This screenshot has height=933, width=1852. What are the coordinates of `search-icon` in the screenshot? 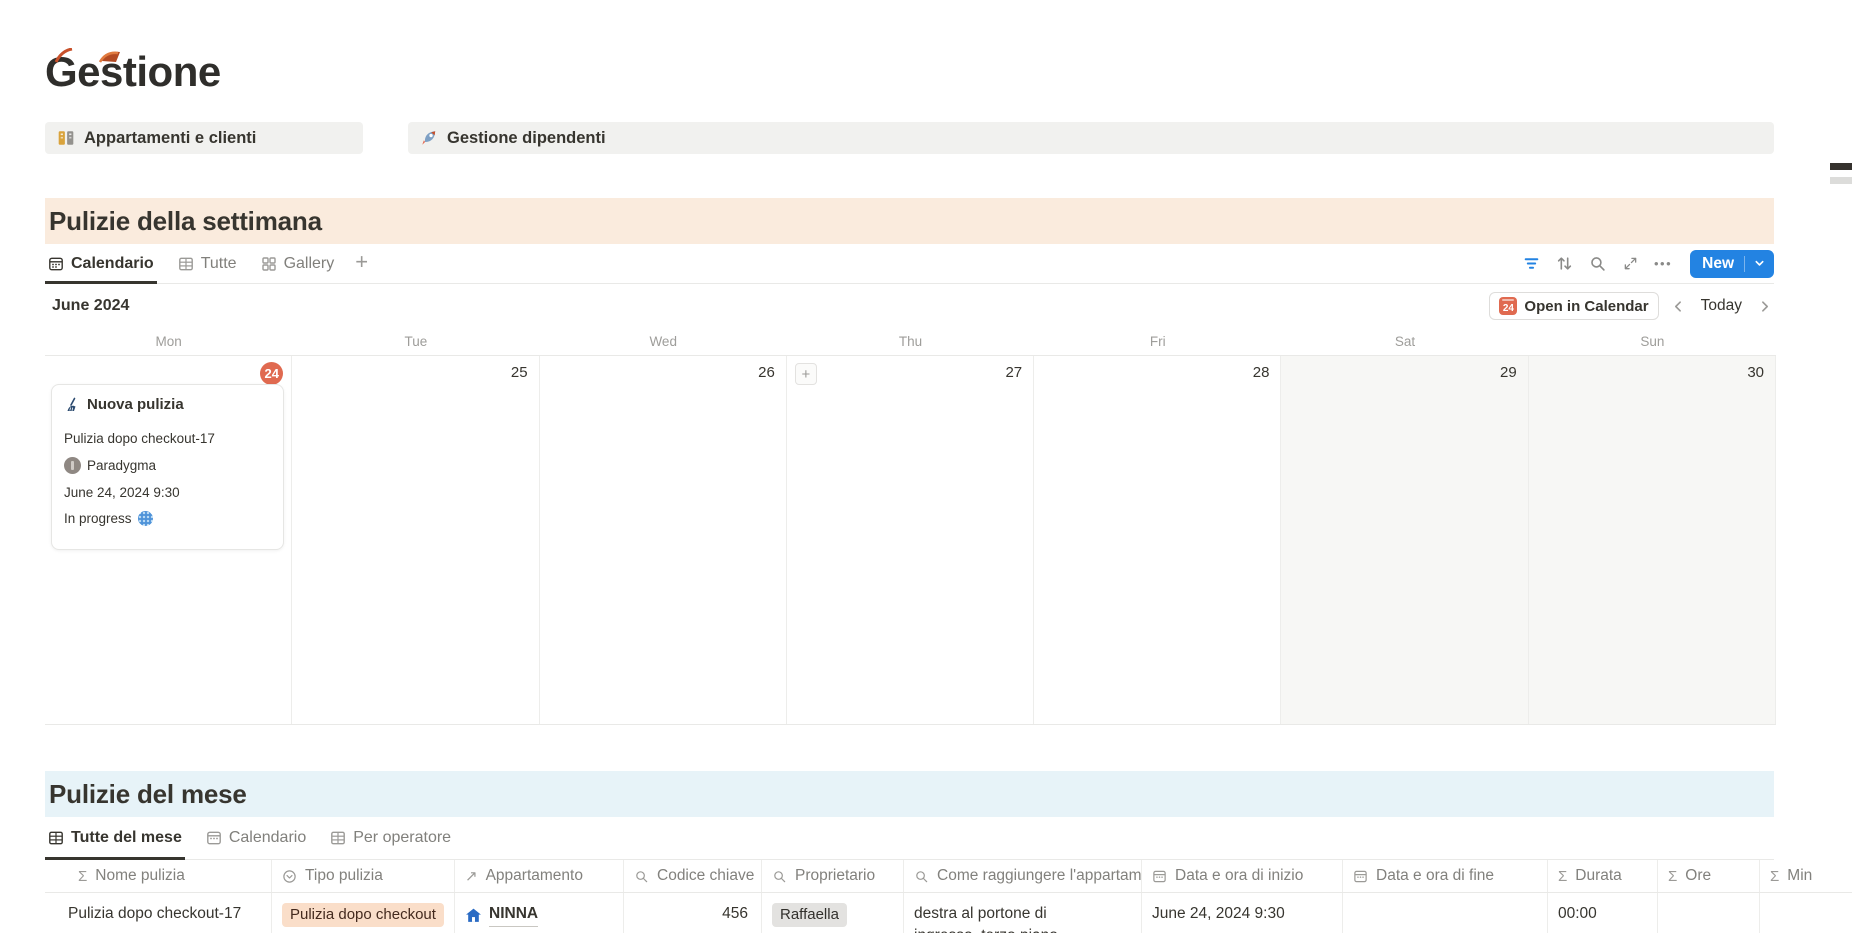 It's located at (1598, 264).